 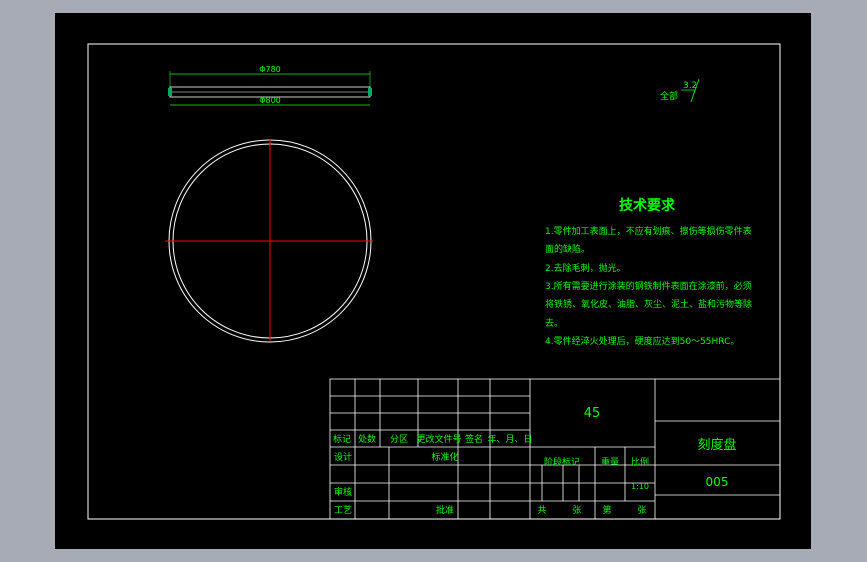 I want to click on tech-line-2: 面的缺陷。, so click(x=567, y=249).